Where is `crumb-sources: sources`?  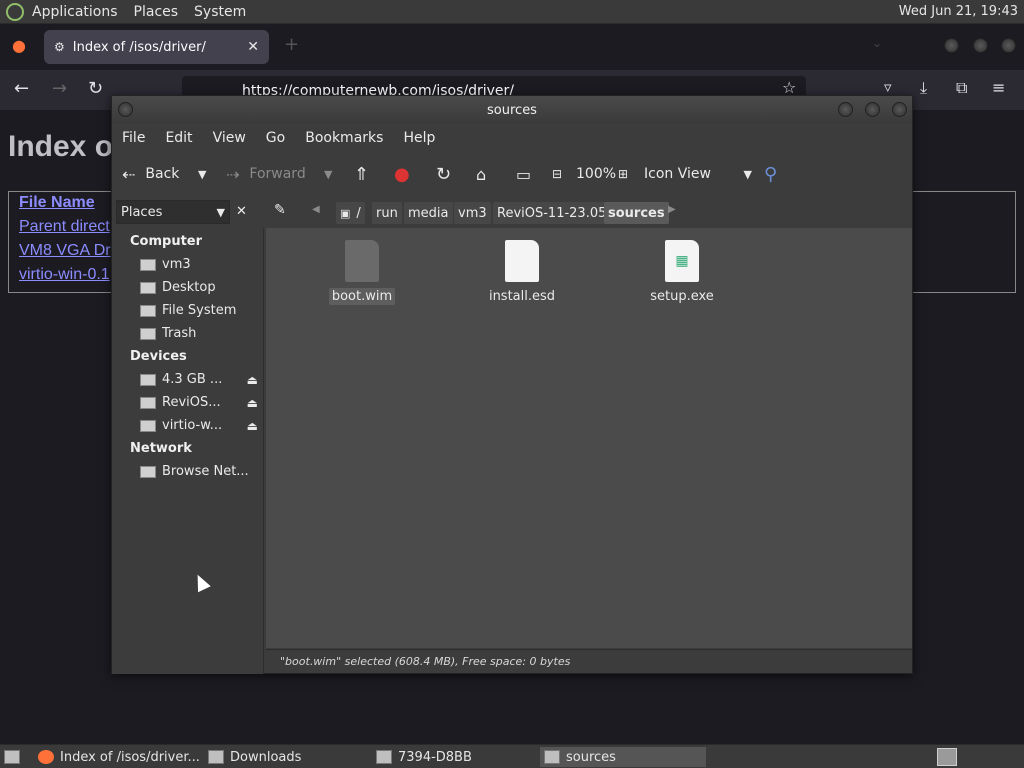 crumb-sources: sources is located at coordinates (636, 213).